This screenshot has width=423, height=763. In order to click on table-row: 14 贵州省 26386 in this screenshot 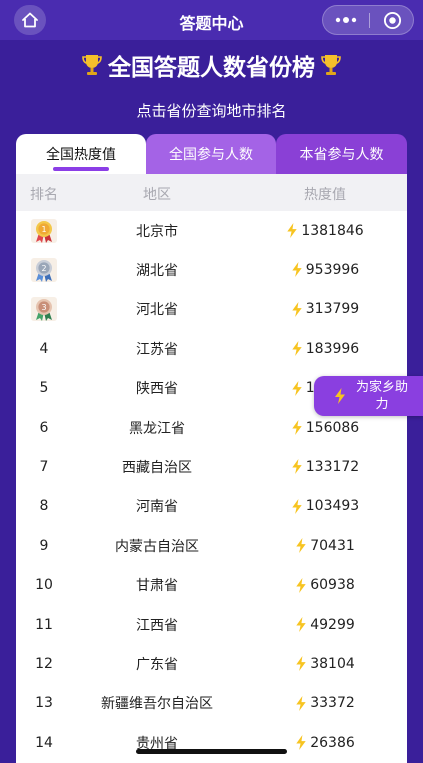, I will do `click(211, 742)`.